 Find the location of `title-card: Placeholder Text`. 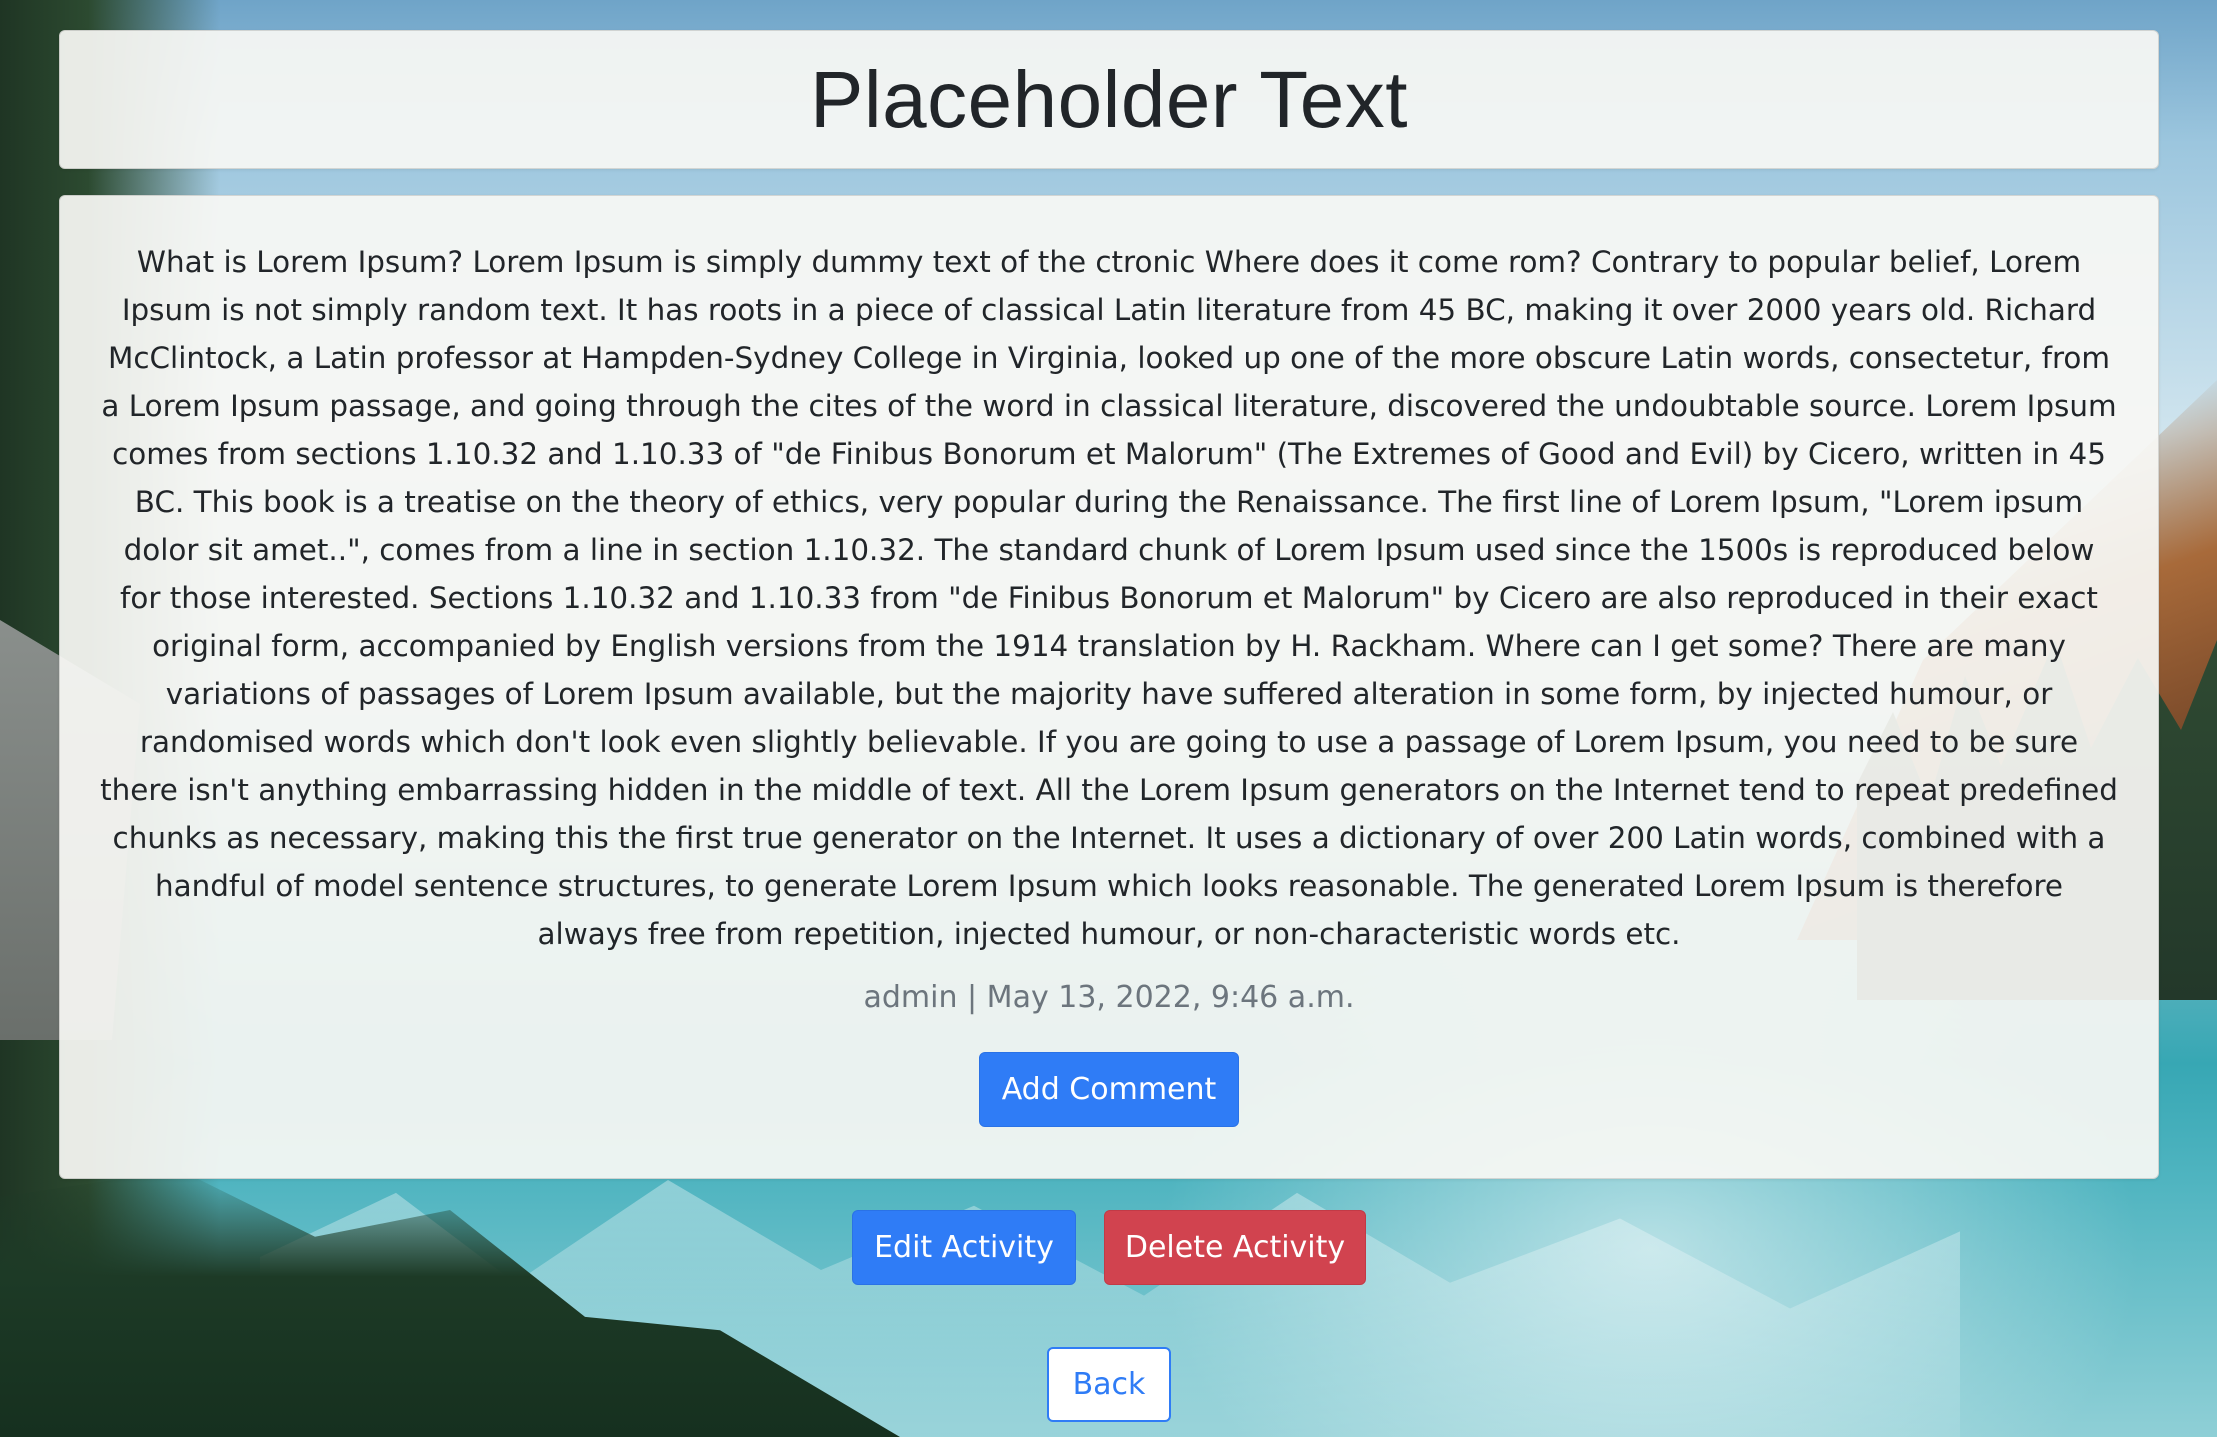

title-card: Placeholder Text is located at coordinates (1109, 99).